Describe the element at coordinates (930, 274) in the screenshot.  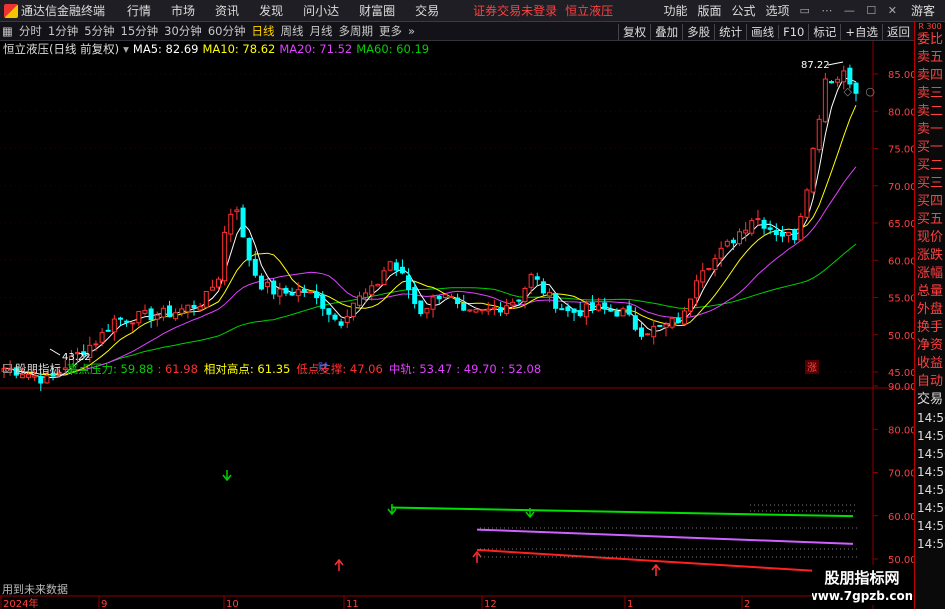
I see `side-change-pct: 涨幅` at that location.